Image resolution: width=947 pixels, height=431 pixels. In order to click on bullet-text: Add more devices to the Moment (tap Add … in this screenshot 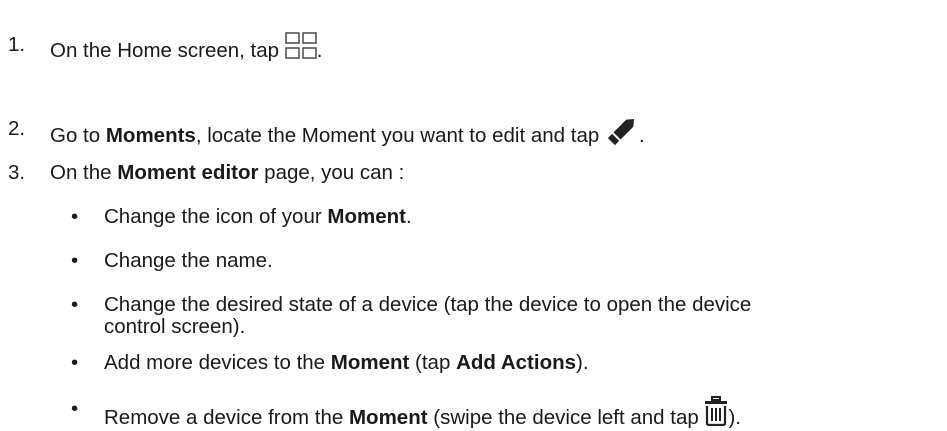, I will do `click(346, 362)`.